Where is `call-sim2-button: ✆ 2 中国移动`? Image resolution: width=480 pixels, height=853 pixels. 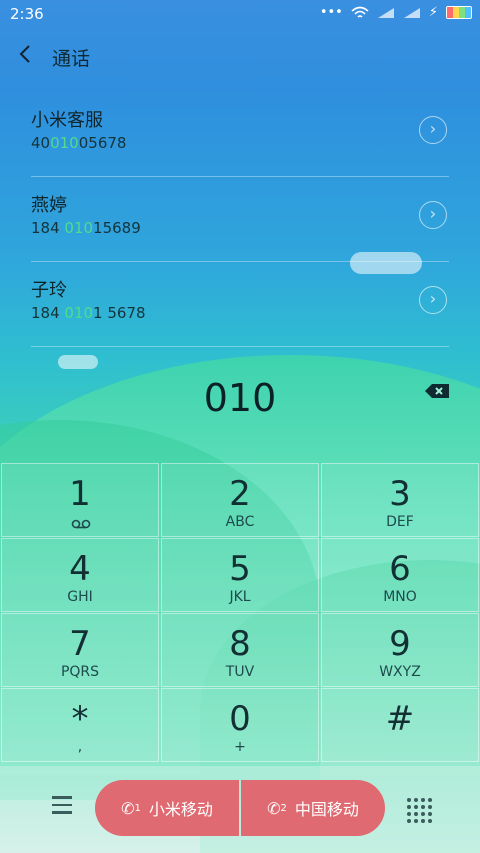 call-sim2-button: ✆ 2 中国移动 is located at coordinates (313, 808).